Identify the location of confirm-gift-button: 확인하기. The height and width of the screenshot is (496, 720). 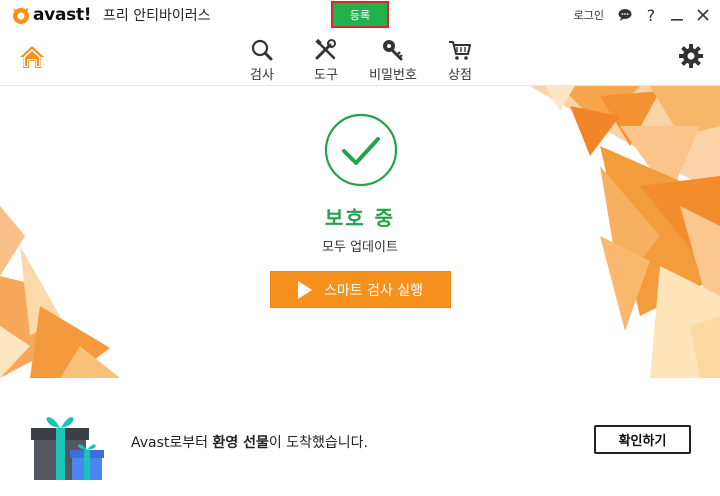
(642, 439).